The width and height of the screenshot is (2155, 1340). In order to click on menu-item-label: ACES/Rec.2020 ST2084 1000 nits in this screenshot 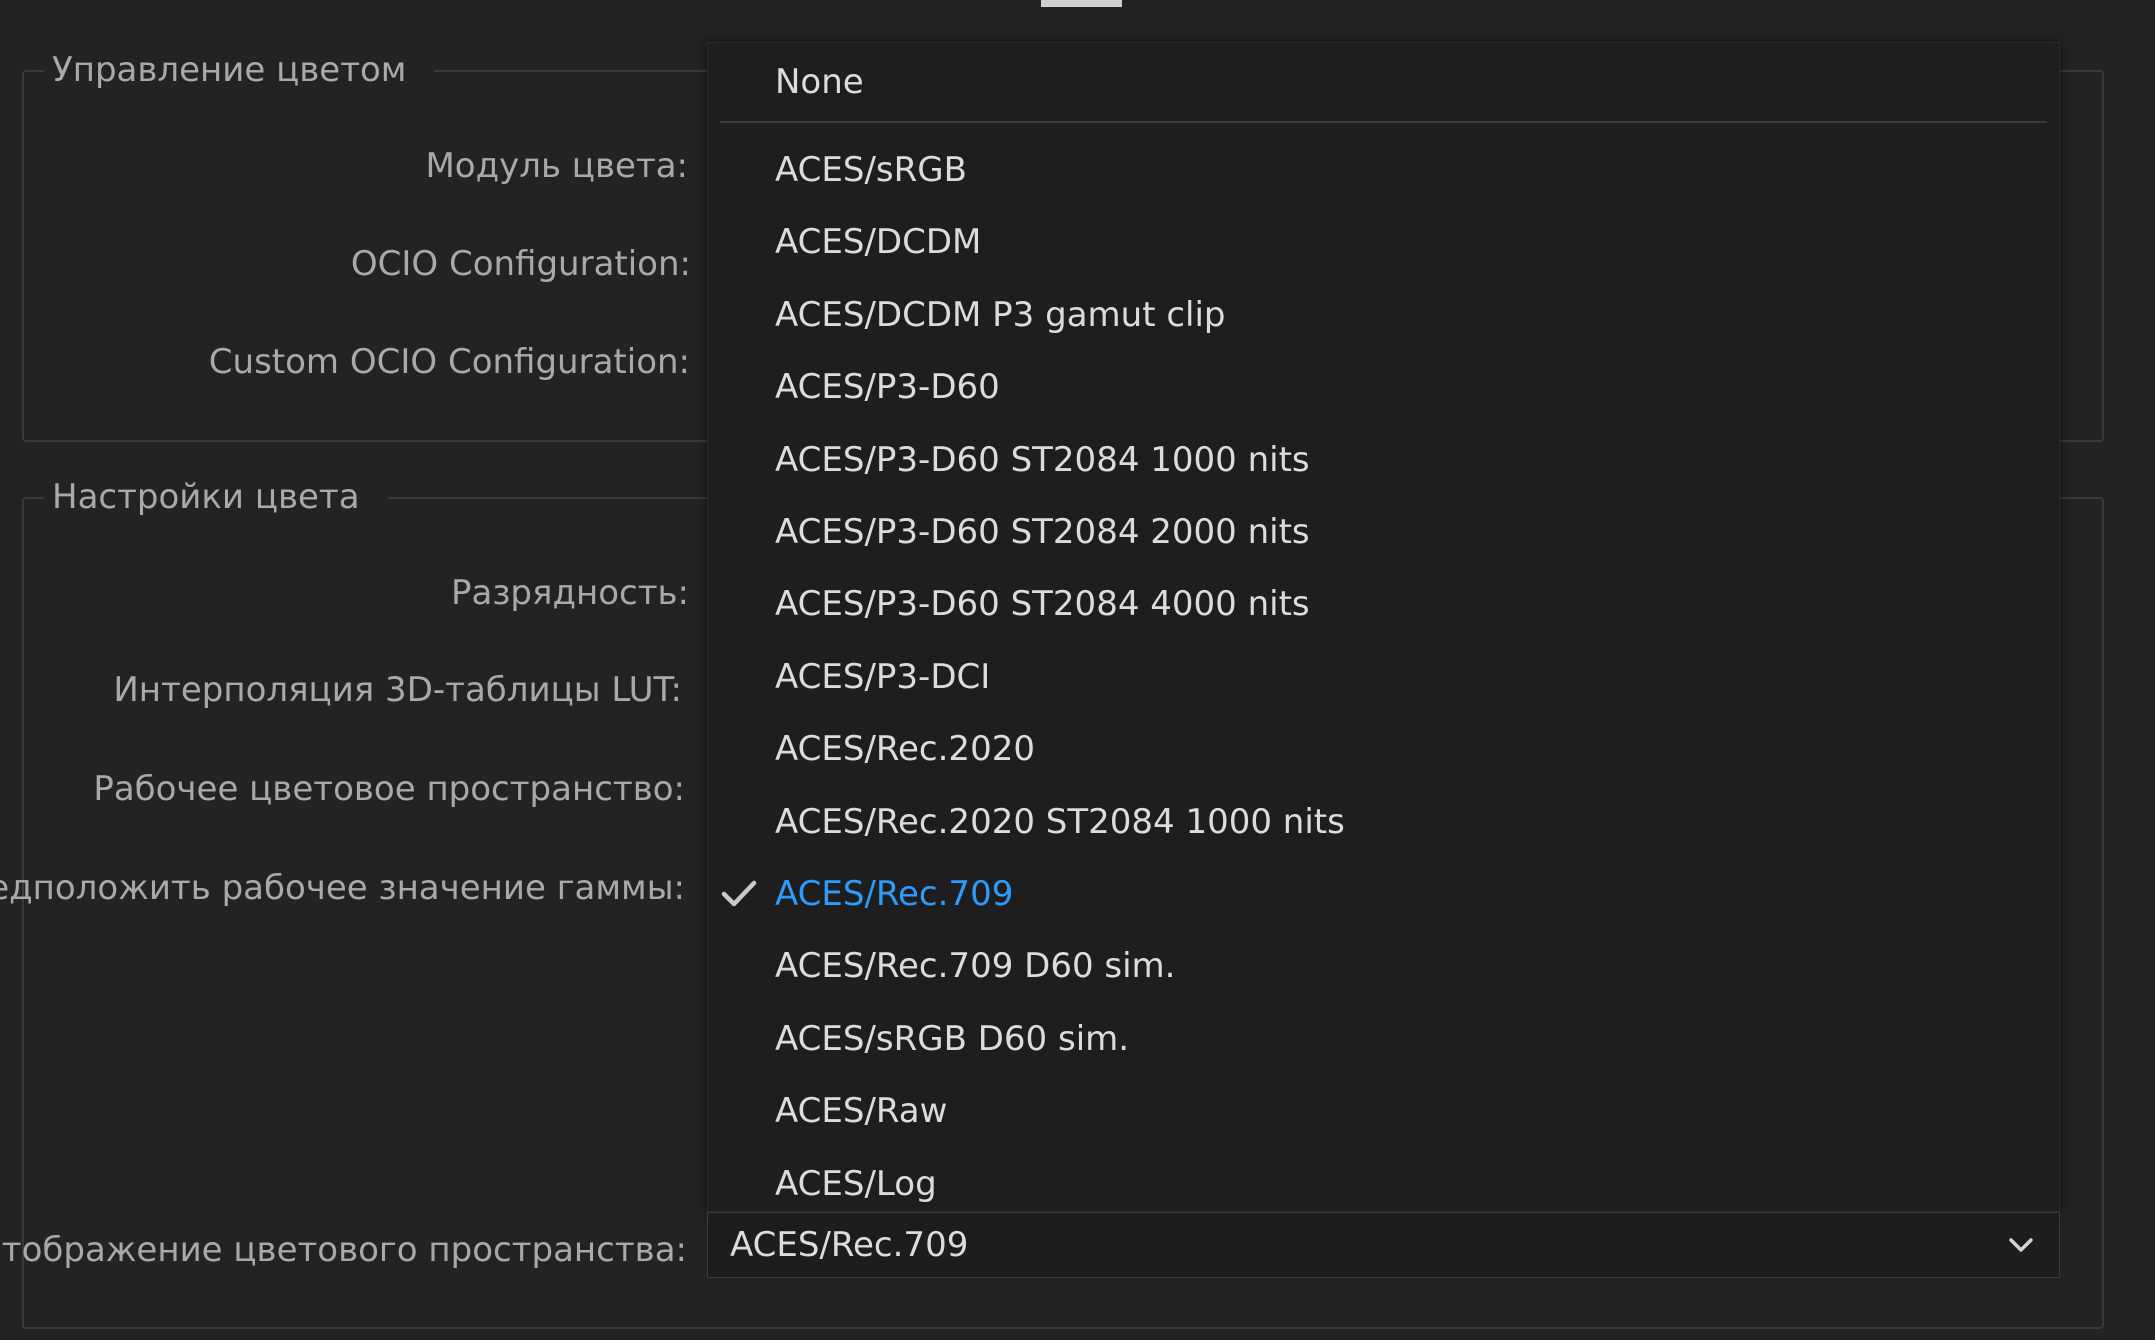, I will do `click(1060, 822)`.